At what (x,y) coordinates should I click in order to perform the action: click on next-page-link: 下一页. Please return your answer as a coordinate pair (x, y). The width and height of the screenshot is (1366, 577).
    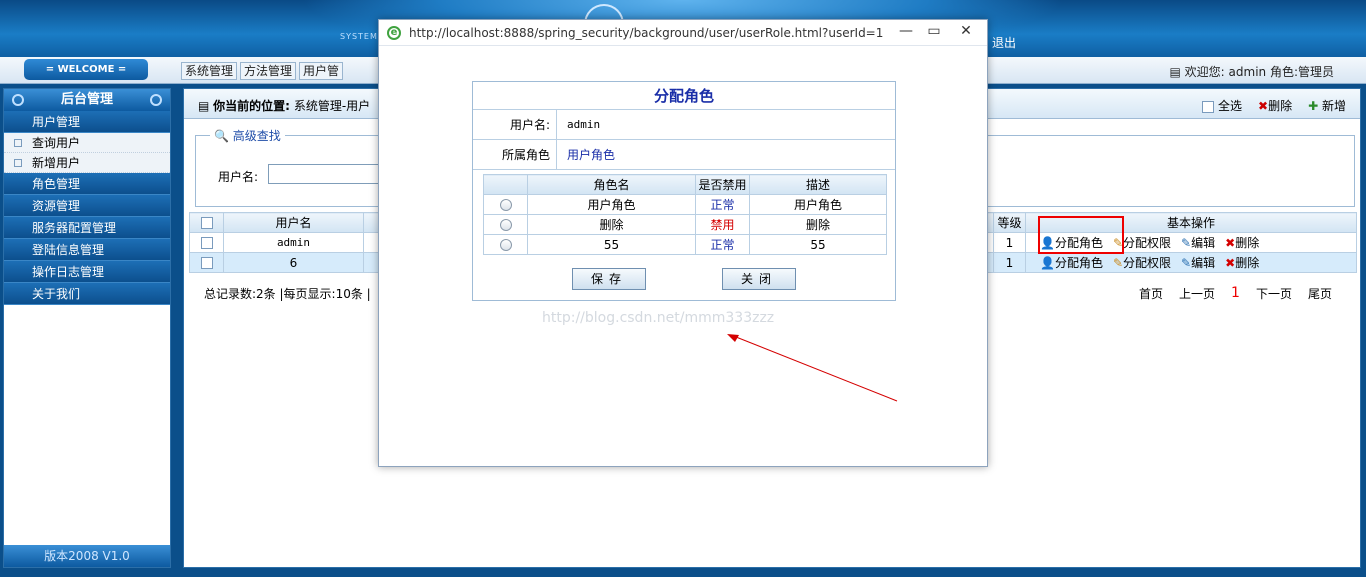
    Looking at the image, I should click on (1274, 293).